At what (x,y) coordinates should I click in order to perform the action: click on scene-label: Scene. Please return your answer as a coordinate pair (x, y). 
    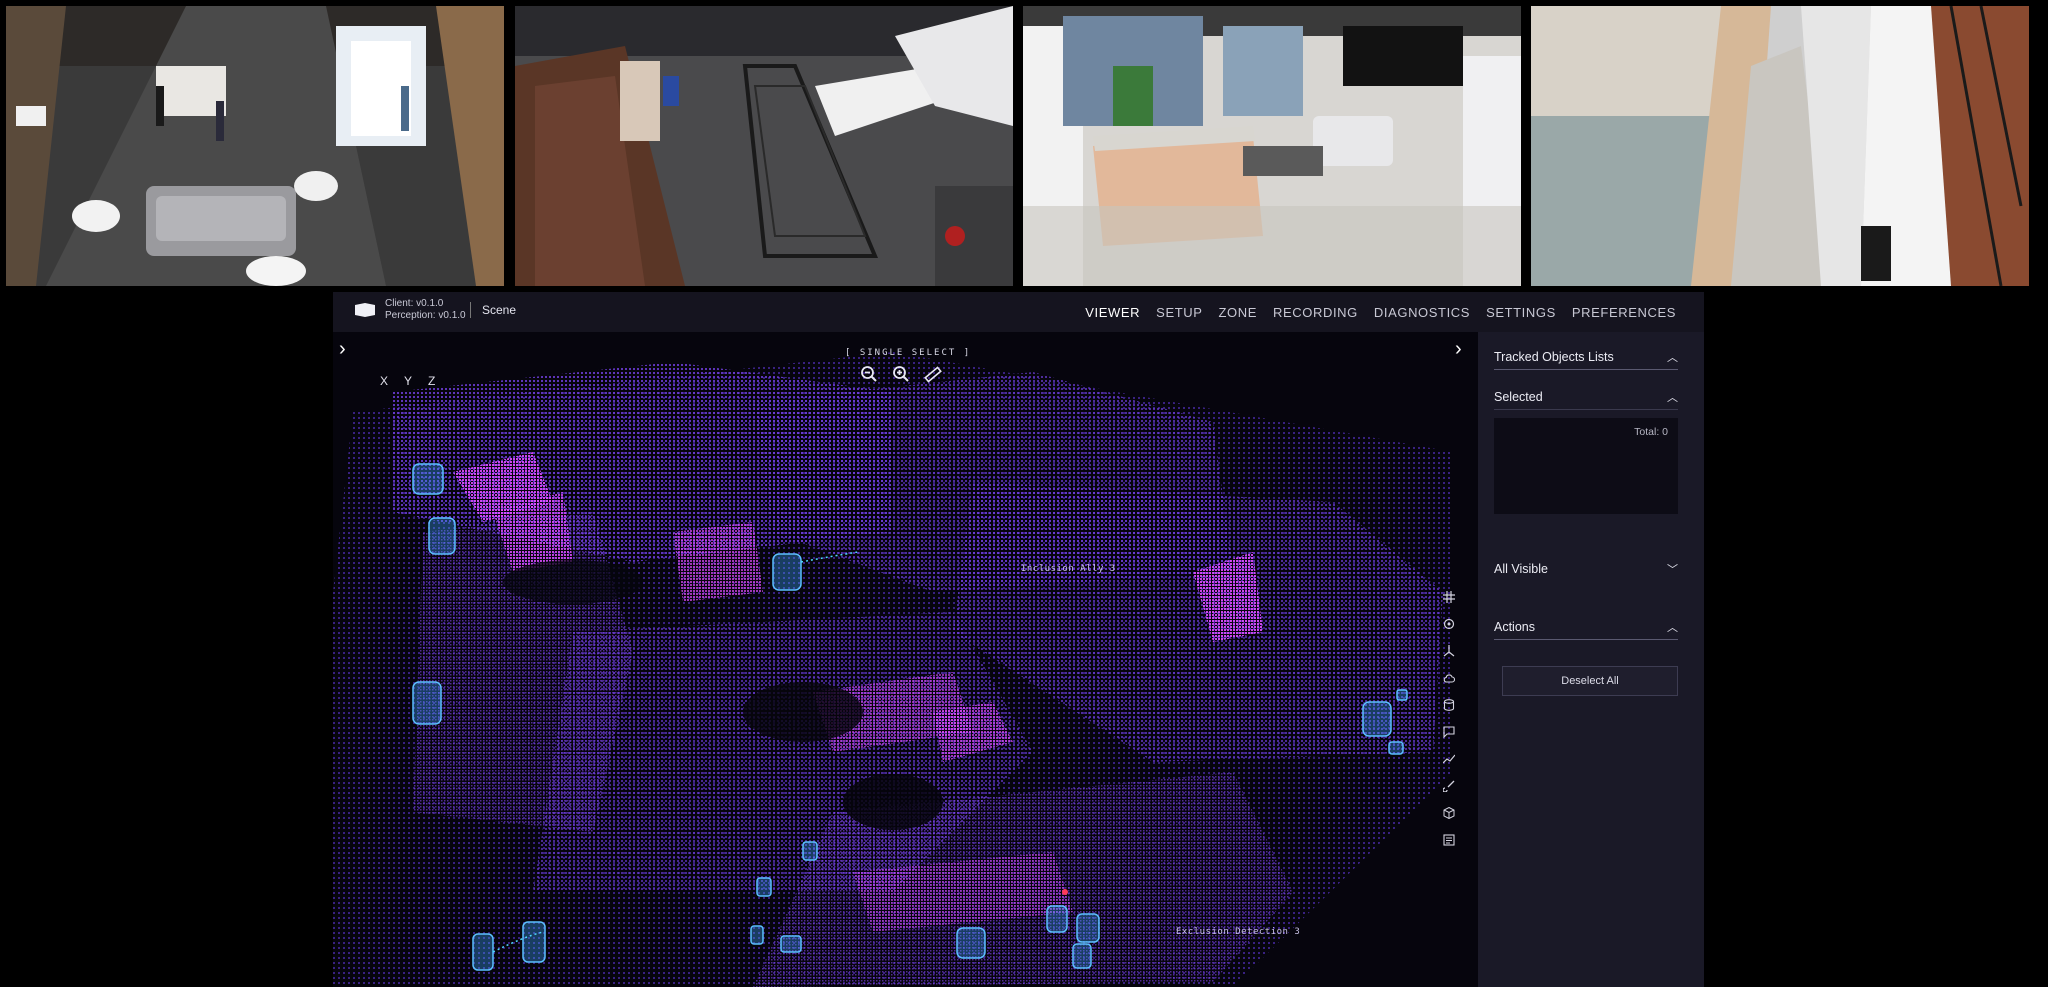
    Looking at the image, I should click on (499, 310).